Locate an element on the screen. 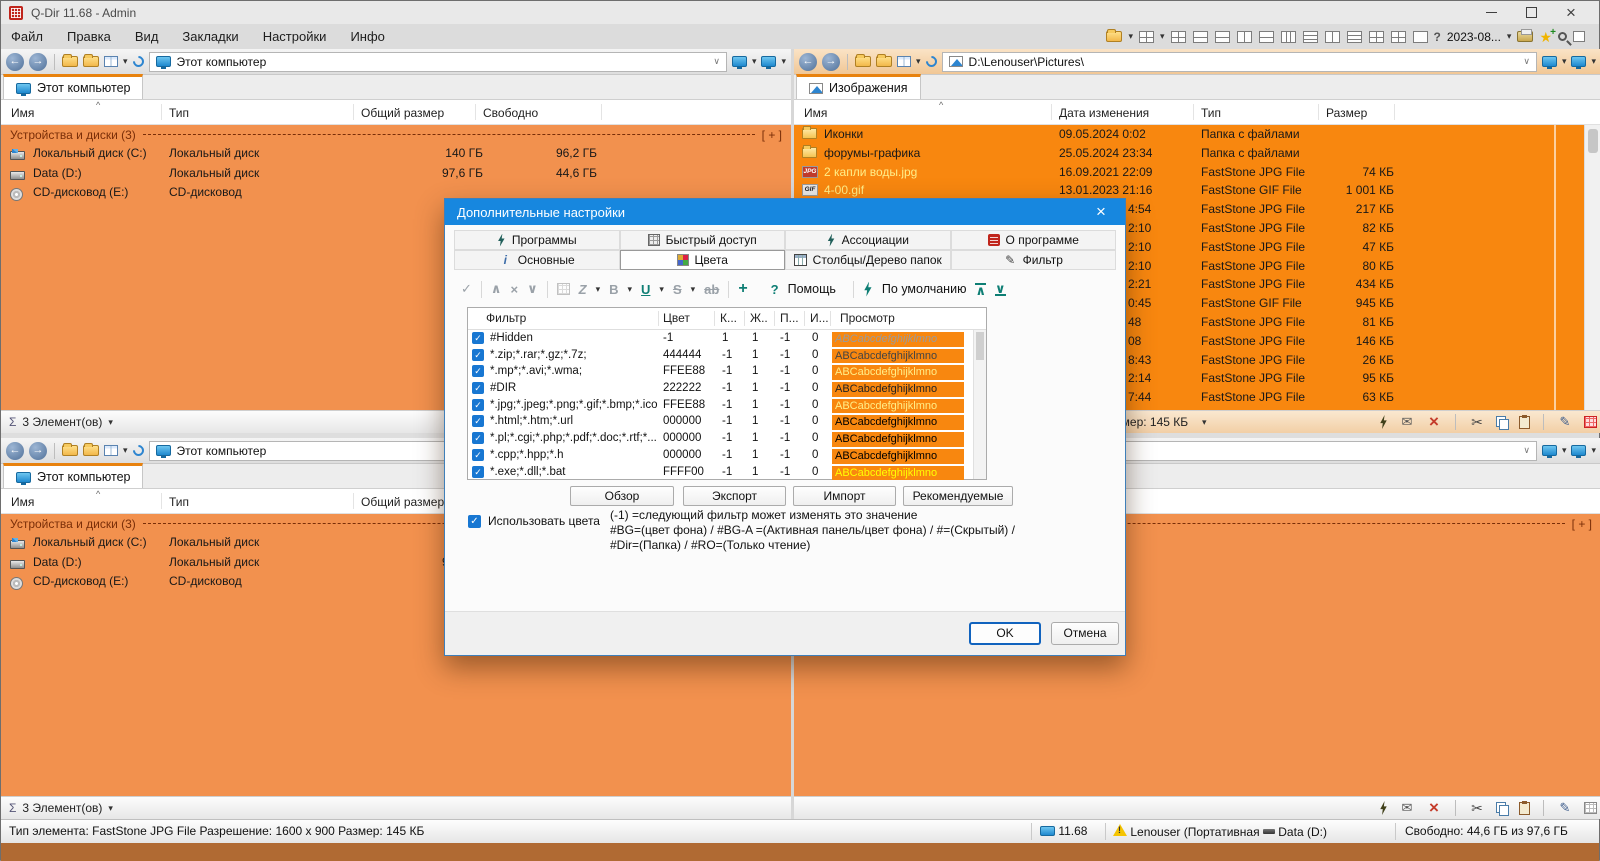 The width and height of the screenshot is (1600, 861). tab-pictures: Изображения is located at coordinates (858, 86).